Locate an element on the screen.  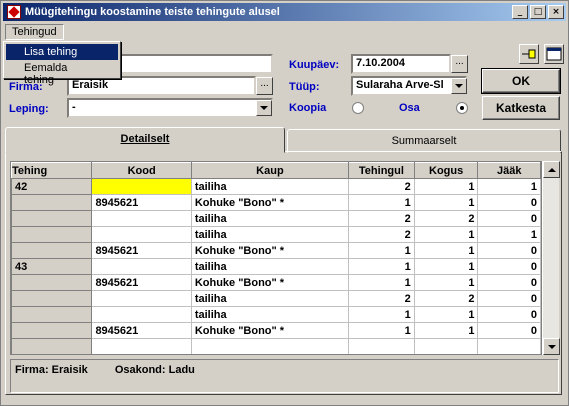
table-row: tailiha 2 1 1 is located at coordinates (276, 234).